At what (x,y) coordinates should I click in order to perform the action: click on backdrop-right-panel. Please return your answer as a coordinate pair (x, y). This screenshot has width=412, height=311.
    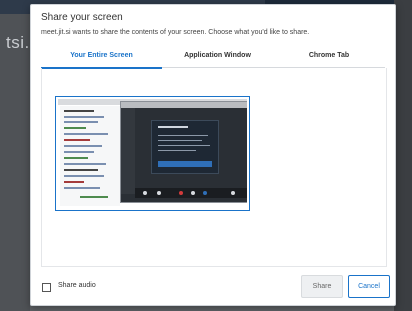
    Looking at the image, I should click on (403, 155).